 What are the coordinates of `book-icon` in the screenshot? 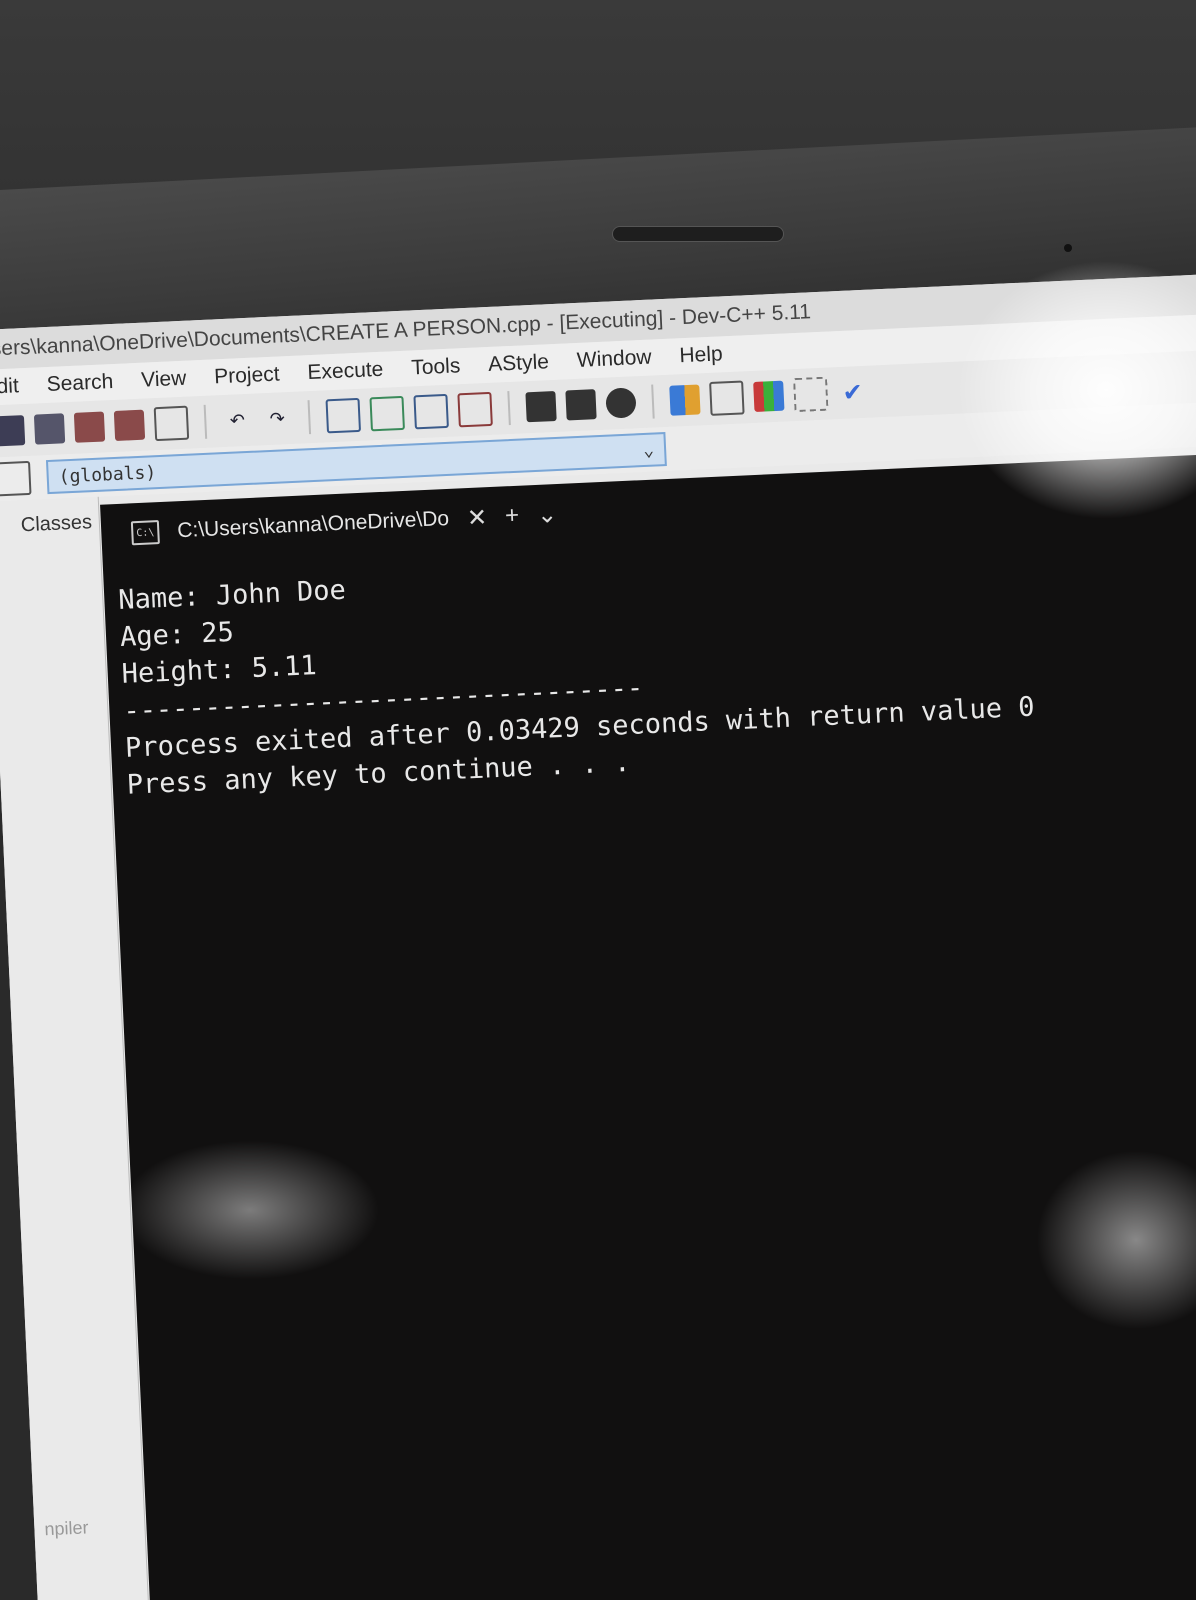 It's located at (16, 478).